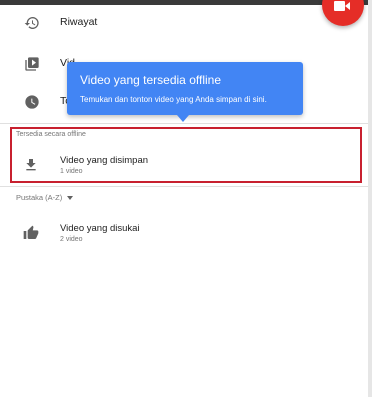  I want to click on caret-down-icon, so click(70, 198).